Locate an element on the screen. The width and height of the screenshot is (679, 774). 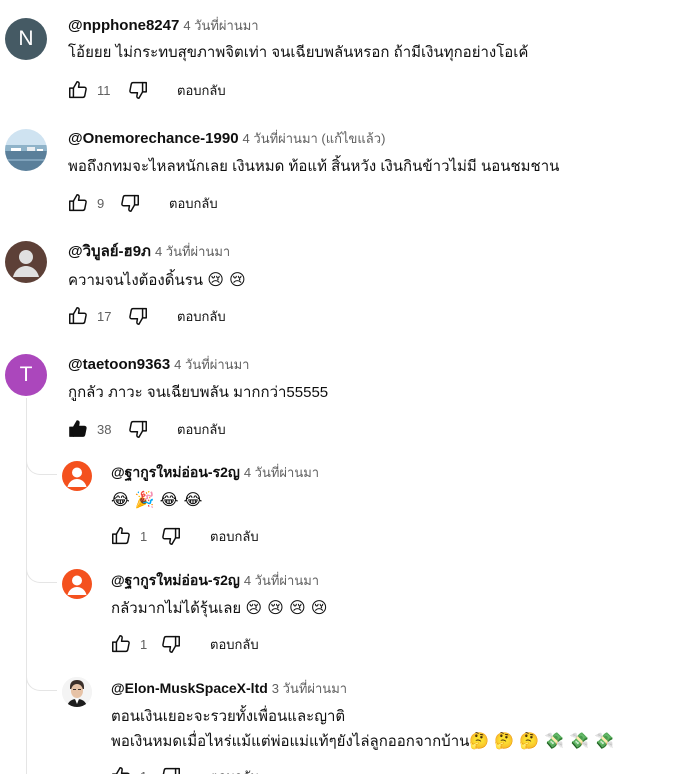
reply-emojis: 🤔 🤔 🤔 💸 💸 💸 is located at coordinates (542, 740).